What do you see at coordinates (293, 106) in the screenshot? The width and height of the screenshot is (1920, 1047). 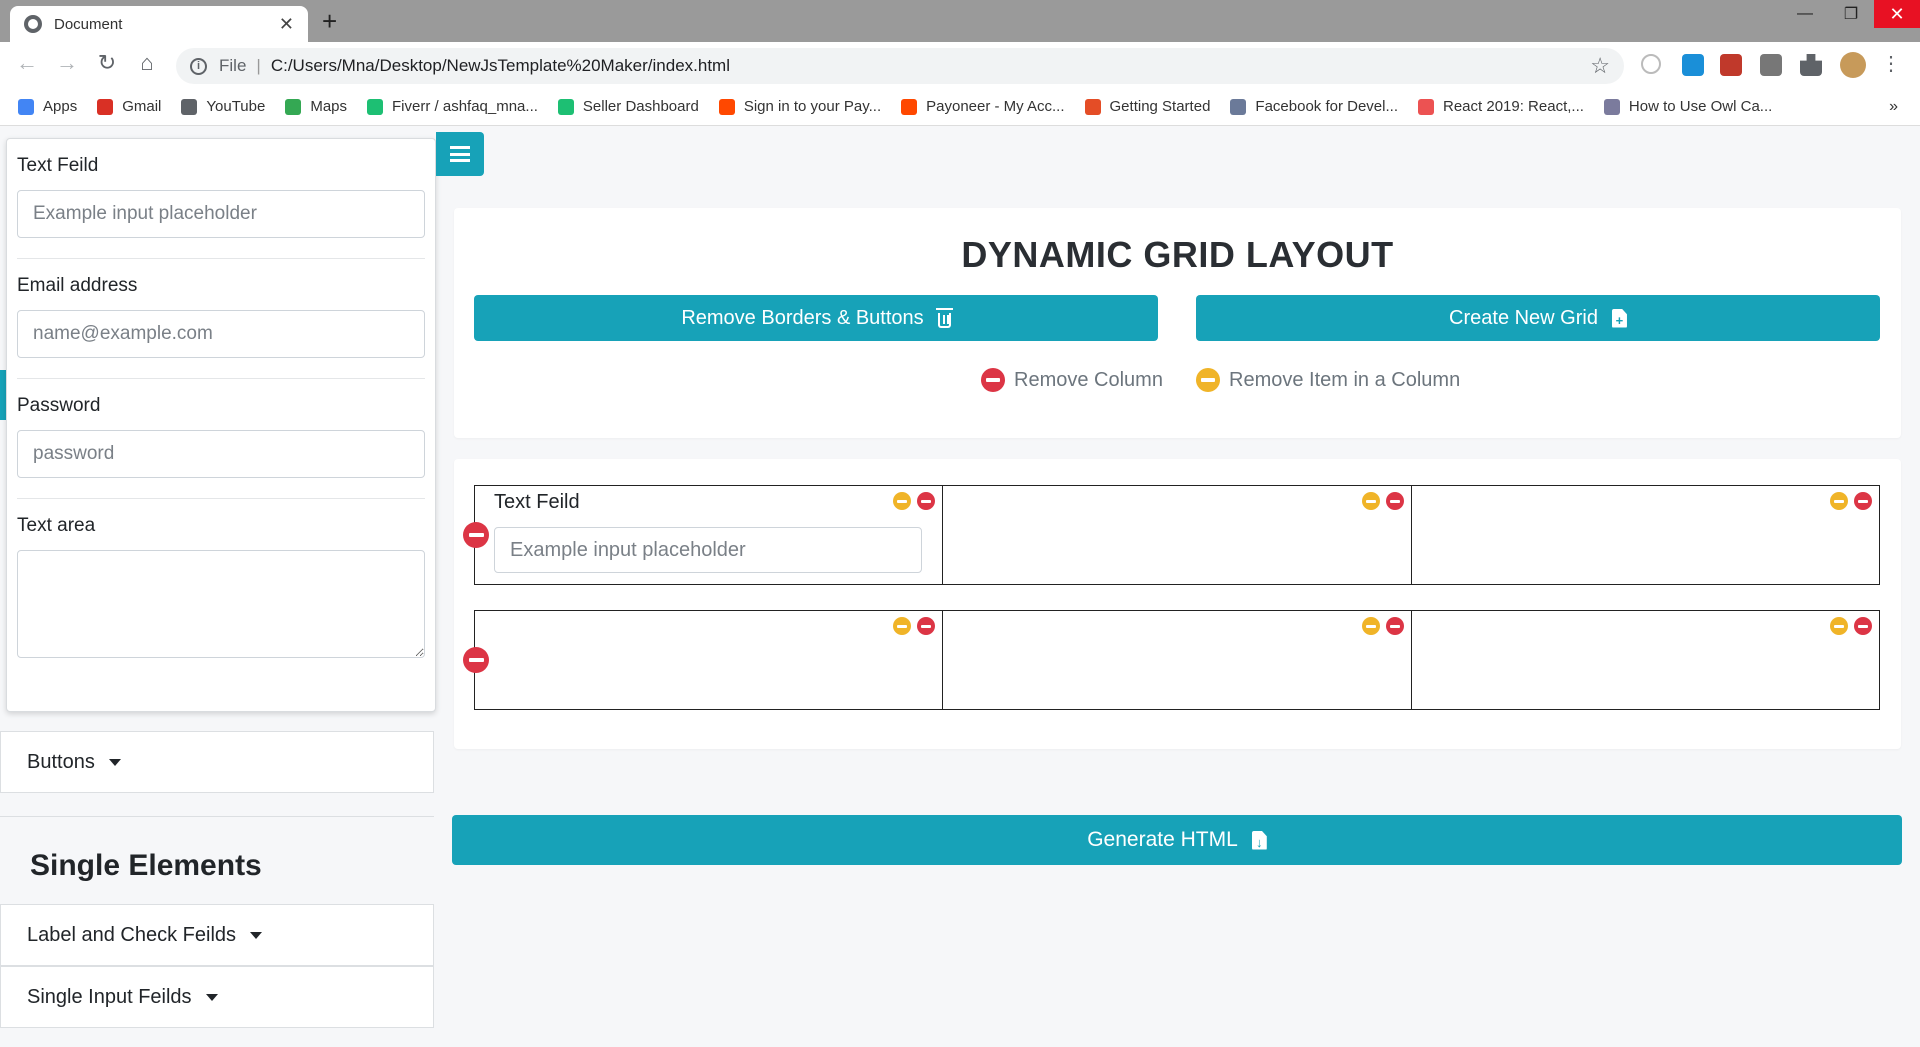 I see `maps-icon` at bounding box center [293, 106].